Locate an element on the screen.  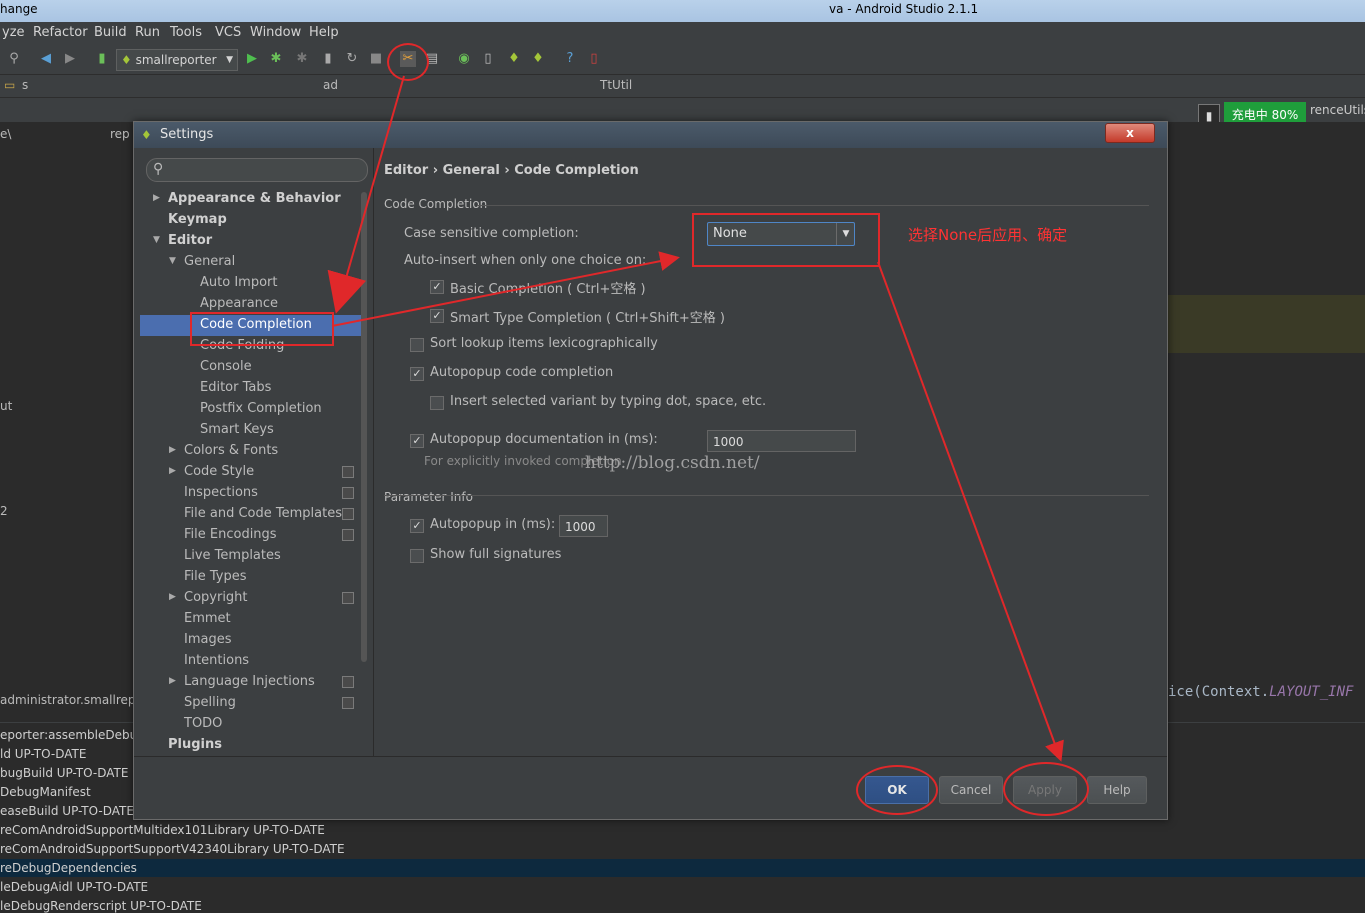
code-line: ice(Context.LAYOUT_INF is located at coordinates (1260, 692).